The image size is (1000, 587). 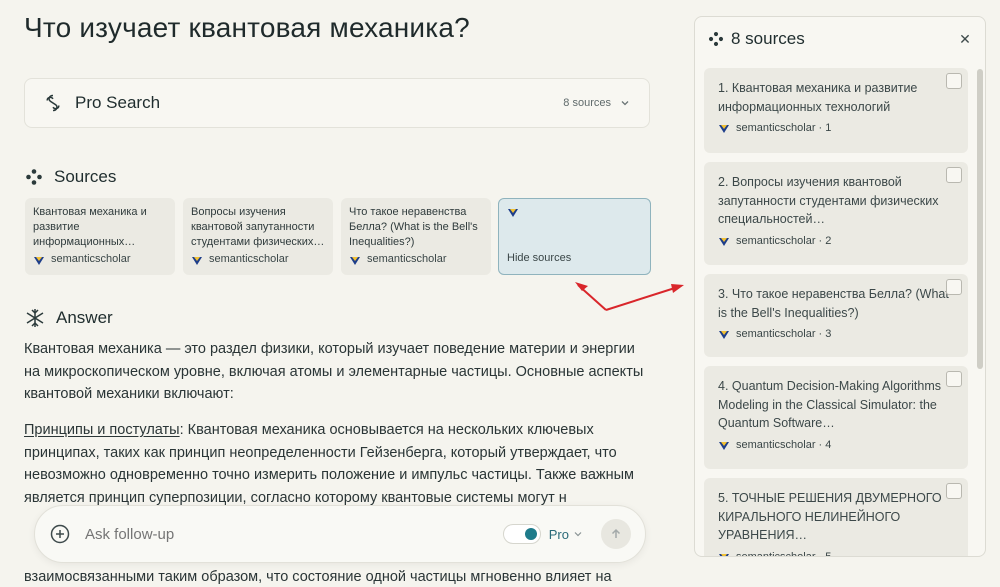 I want to click on answer-icon, so click(x=35, y=318).